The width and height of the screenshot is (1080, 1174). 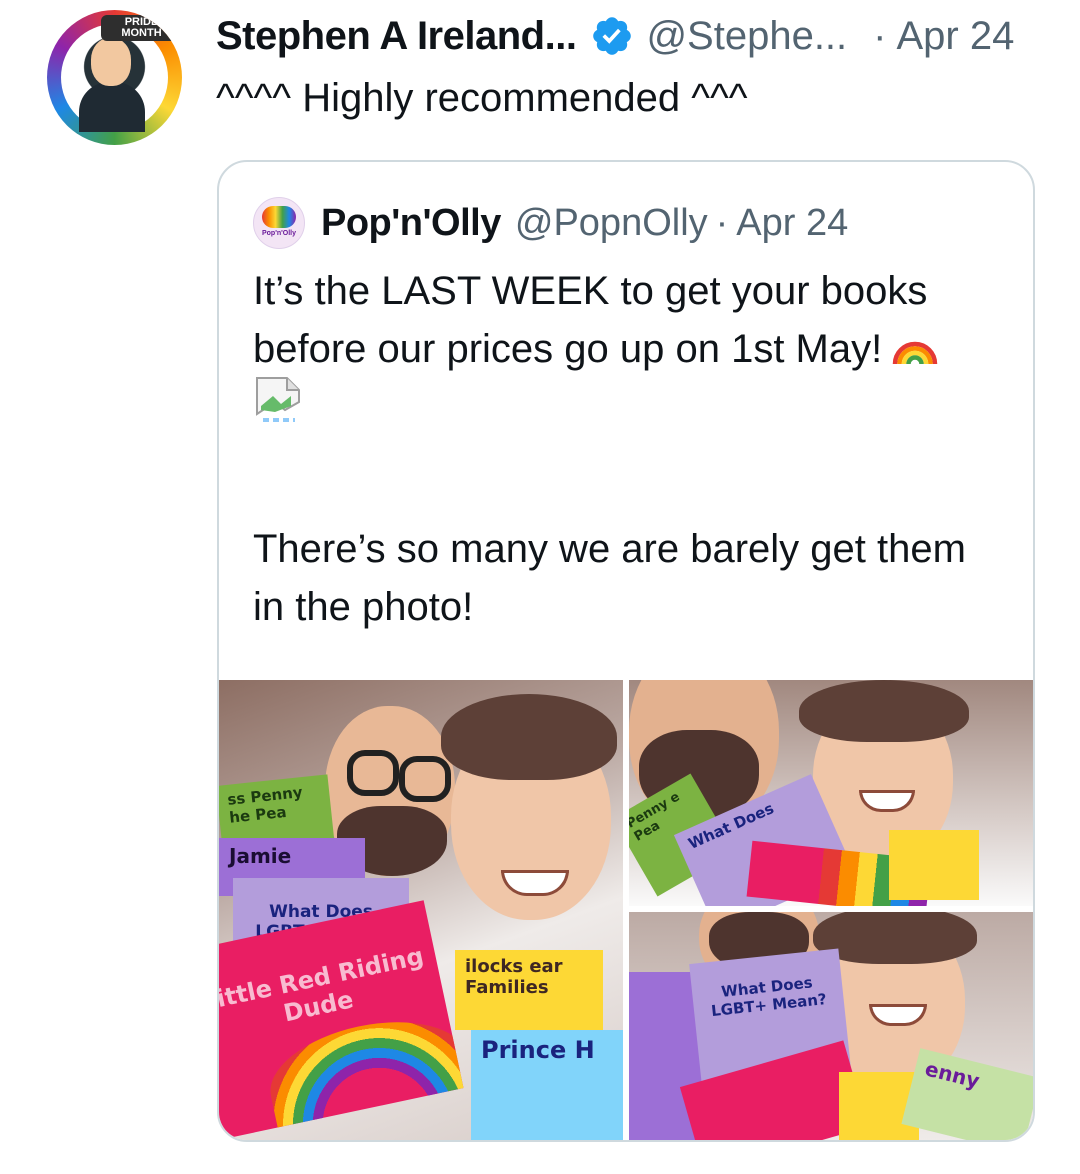 I want to click on quoted-text-line: There’s so many we are barely get them, so click(x=609, y=549).